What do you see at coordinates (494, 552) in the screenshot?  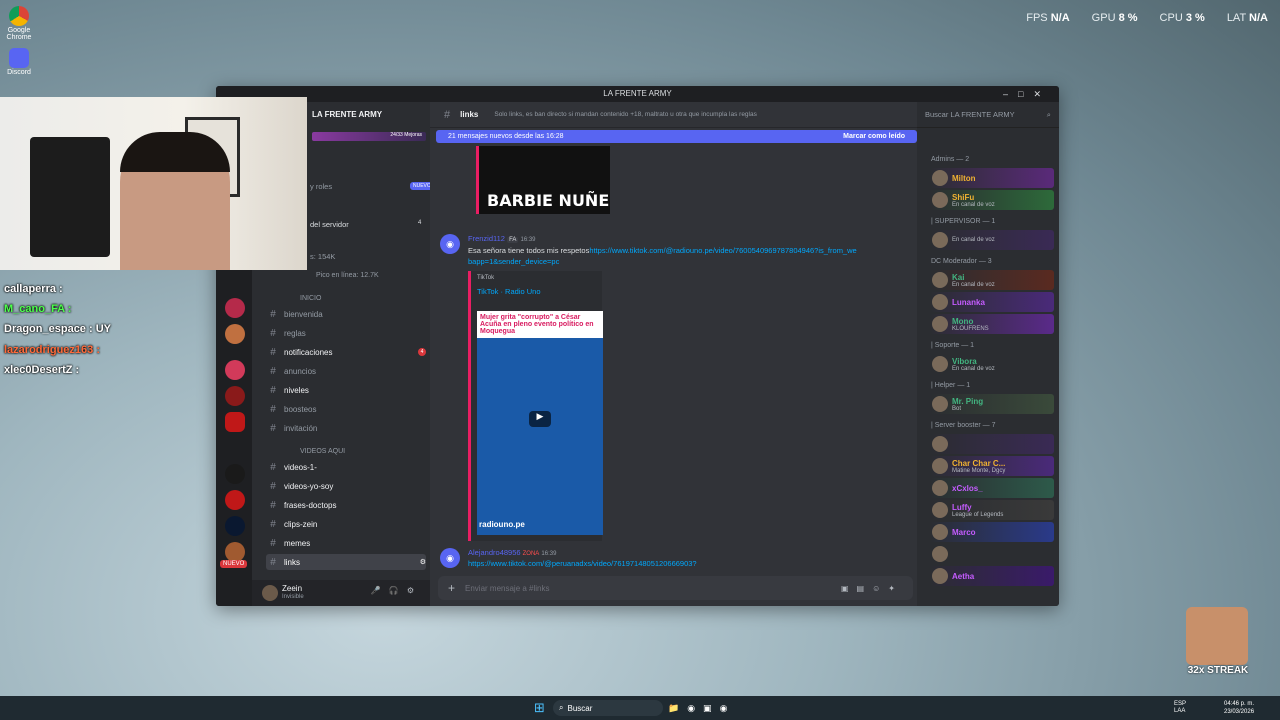 I see `message-author: Alejandro48956` at bounding box center [494, 552].